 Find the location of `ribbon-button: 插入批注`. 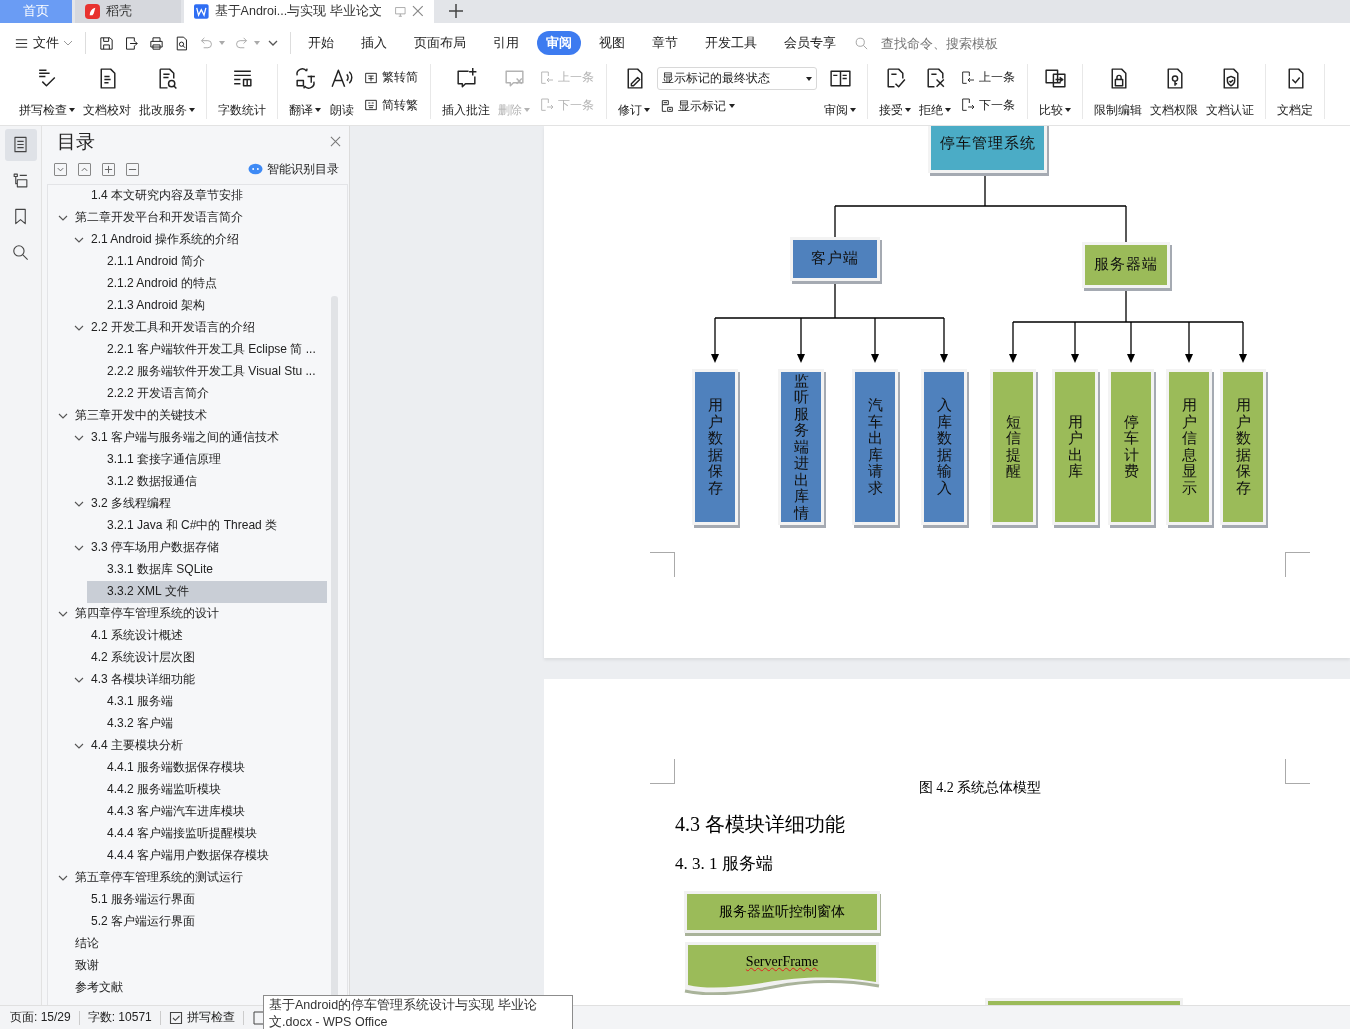

ribbon-button: 插入批注 is located at coordinates (466, 91).